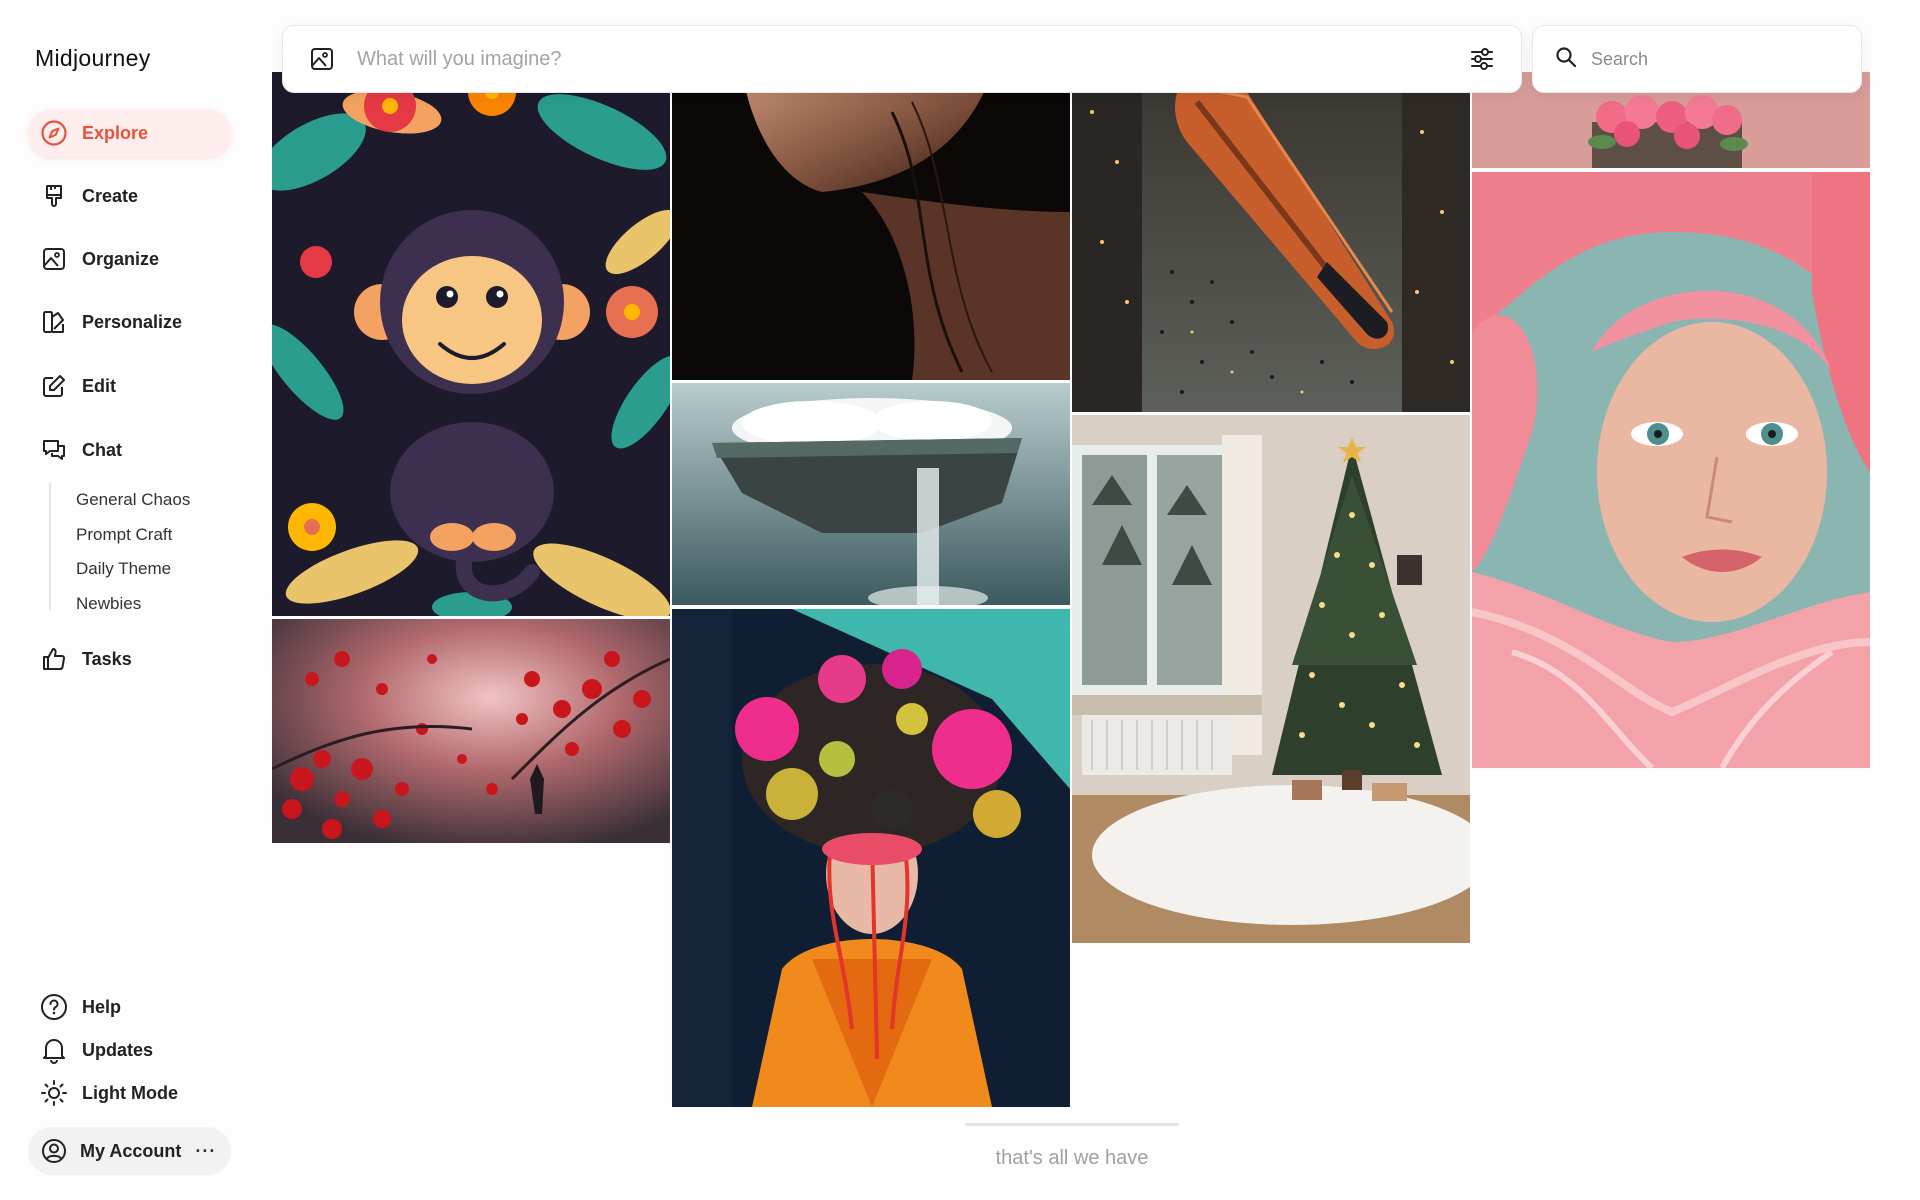 The image size is (1920, 1200). What do you see at coordinates (54, 133) in the screenshot?
I see `compass-icon` at bounding box center [54, 133].